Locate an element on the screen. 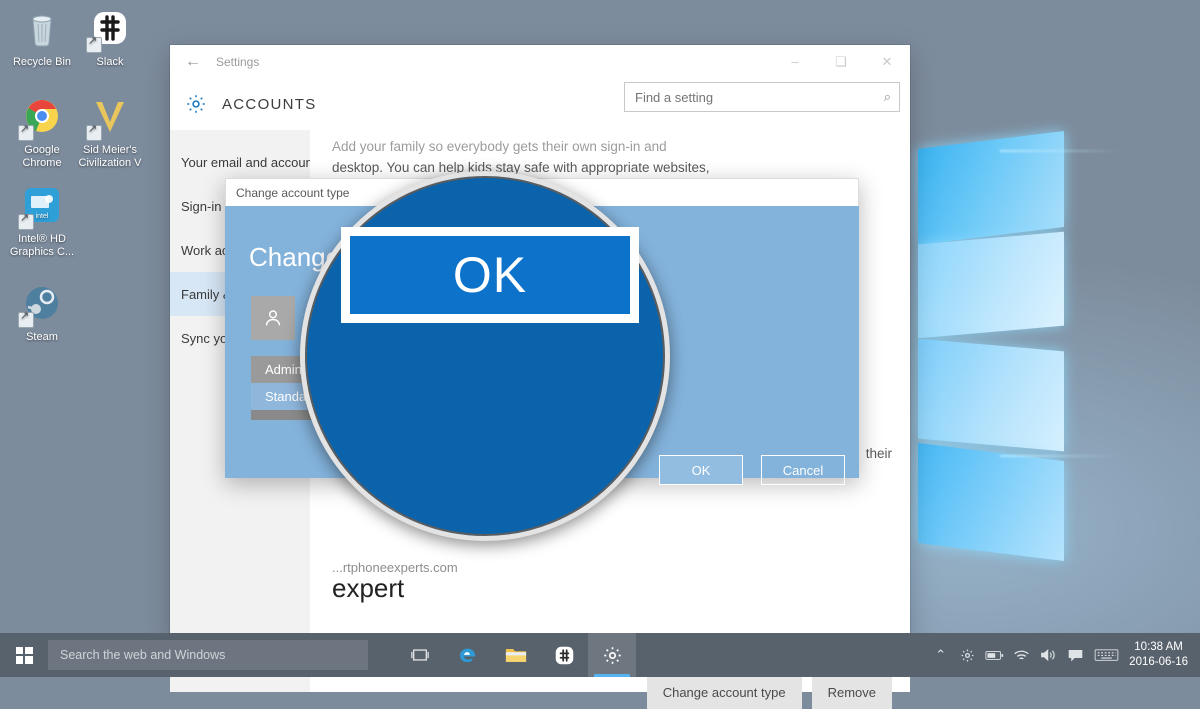 The height and width of the screenshot is (709, 1200). file-explorer-icon is located at coordinates (516, 655).